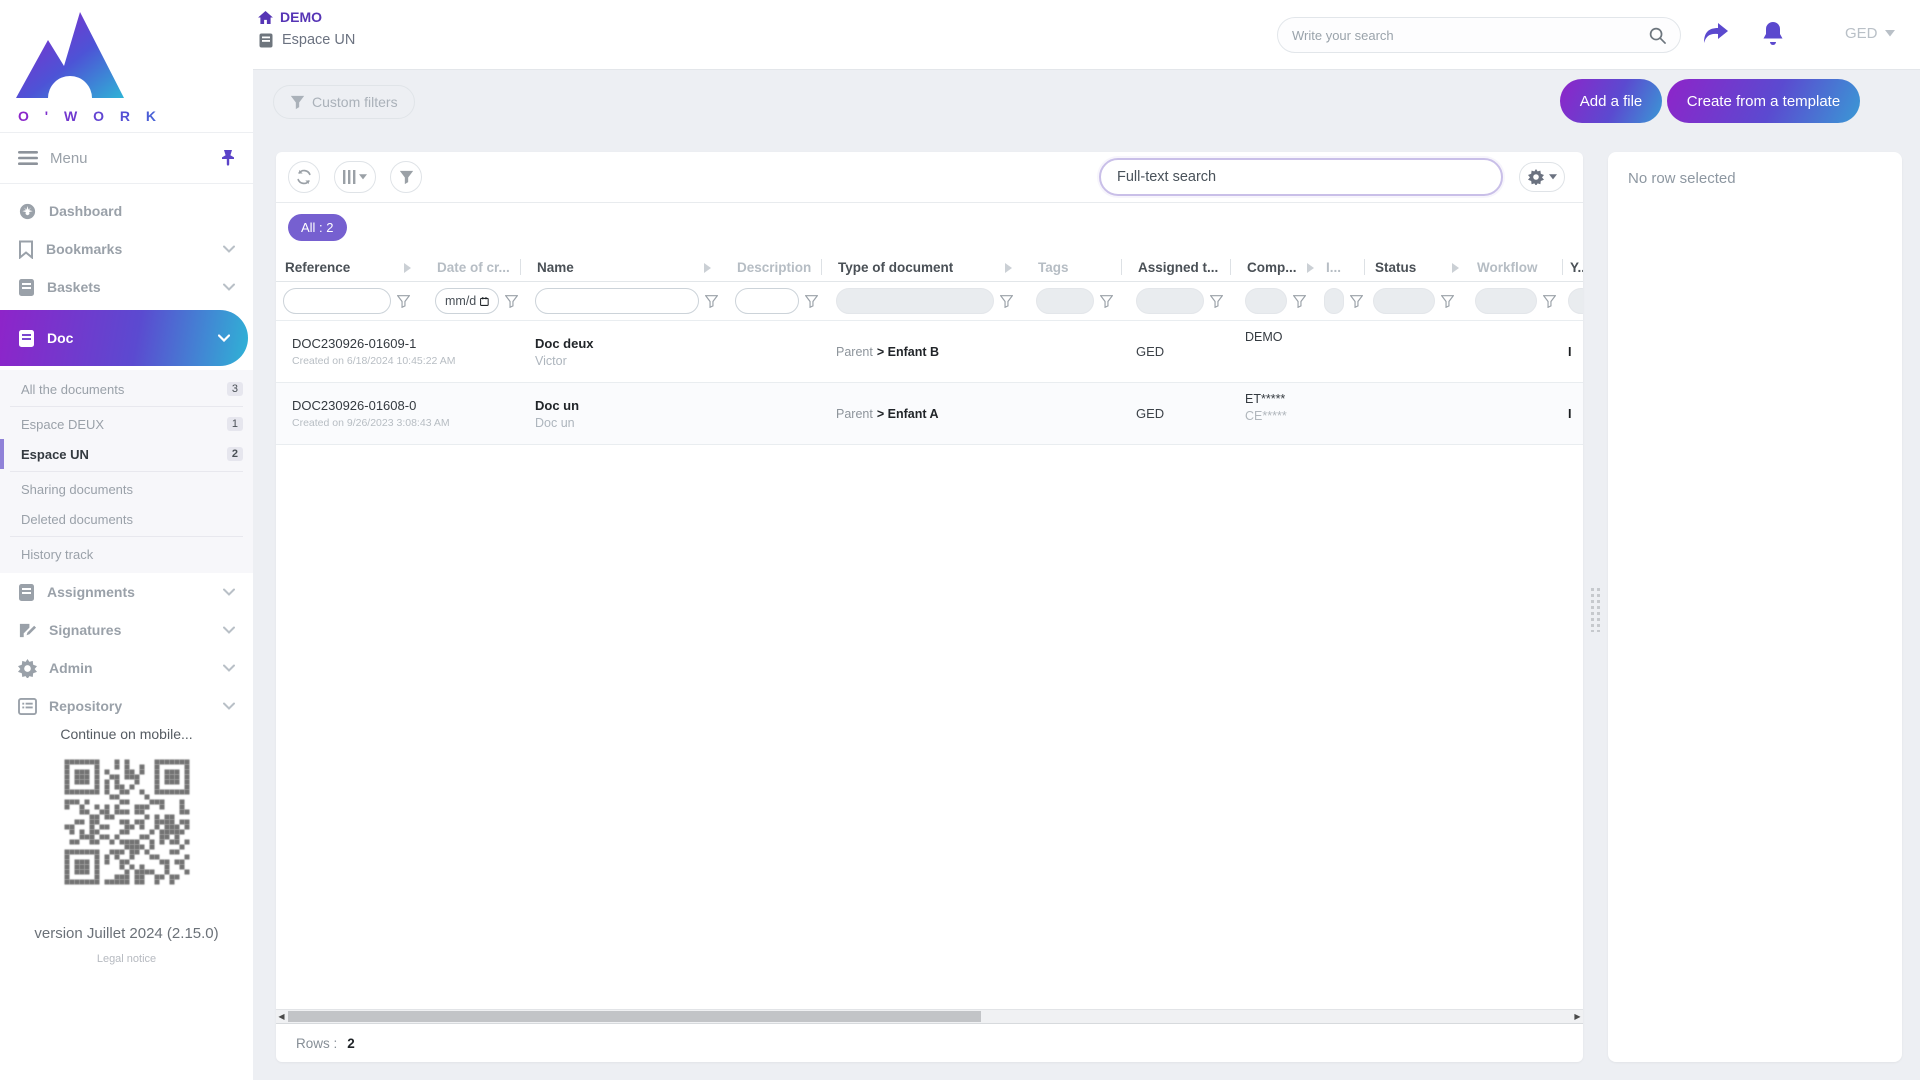 Image resolution: width=1920 pixels, height=1080 pixels. I want to click on type-filter-input, so click(915, 301).